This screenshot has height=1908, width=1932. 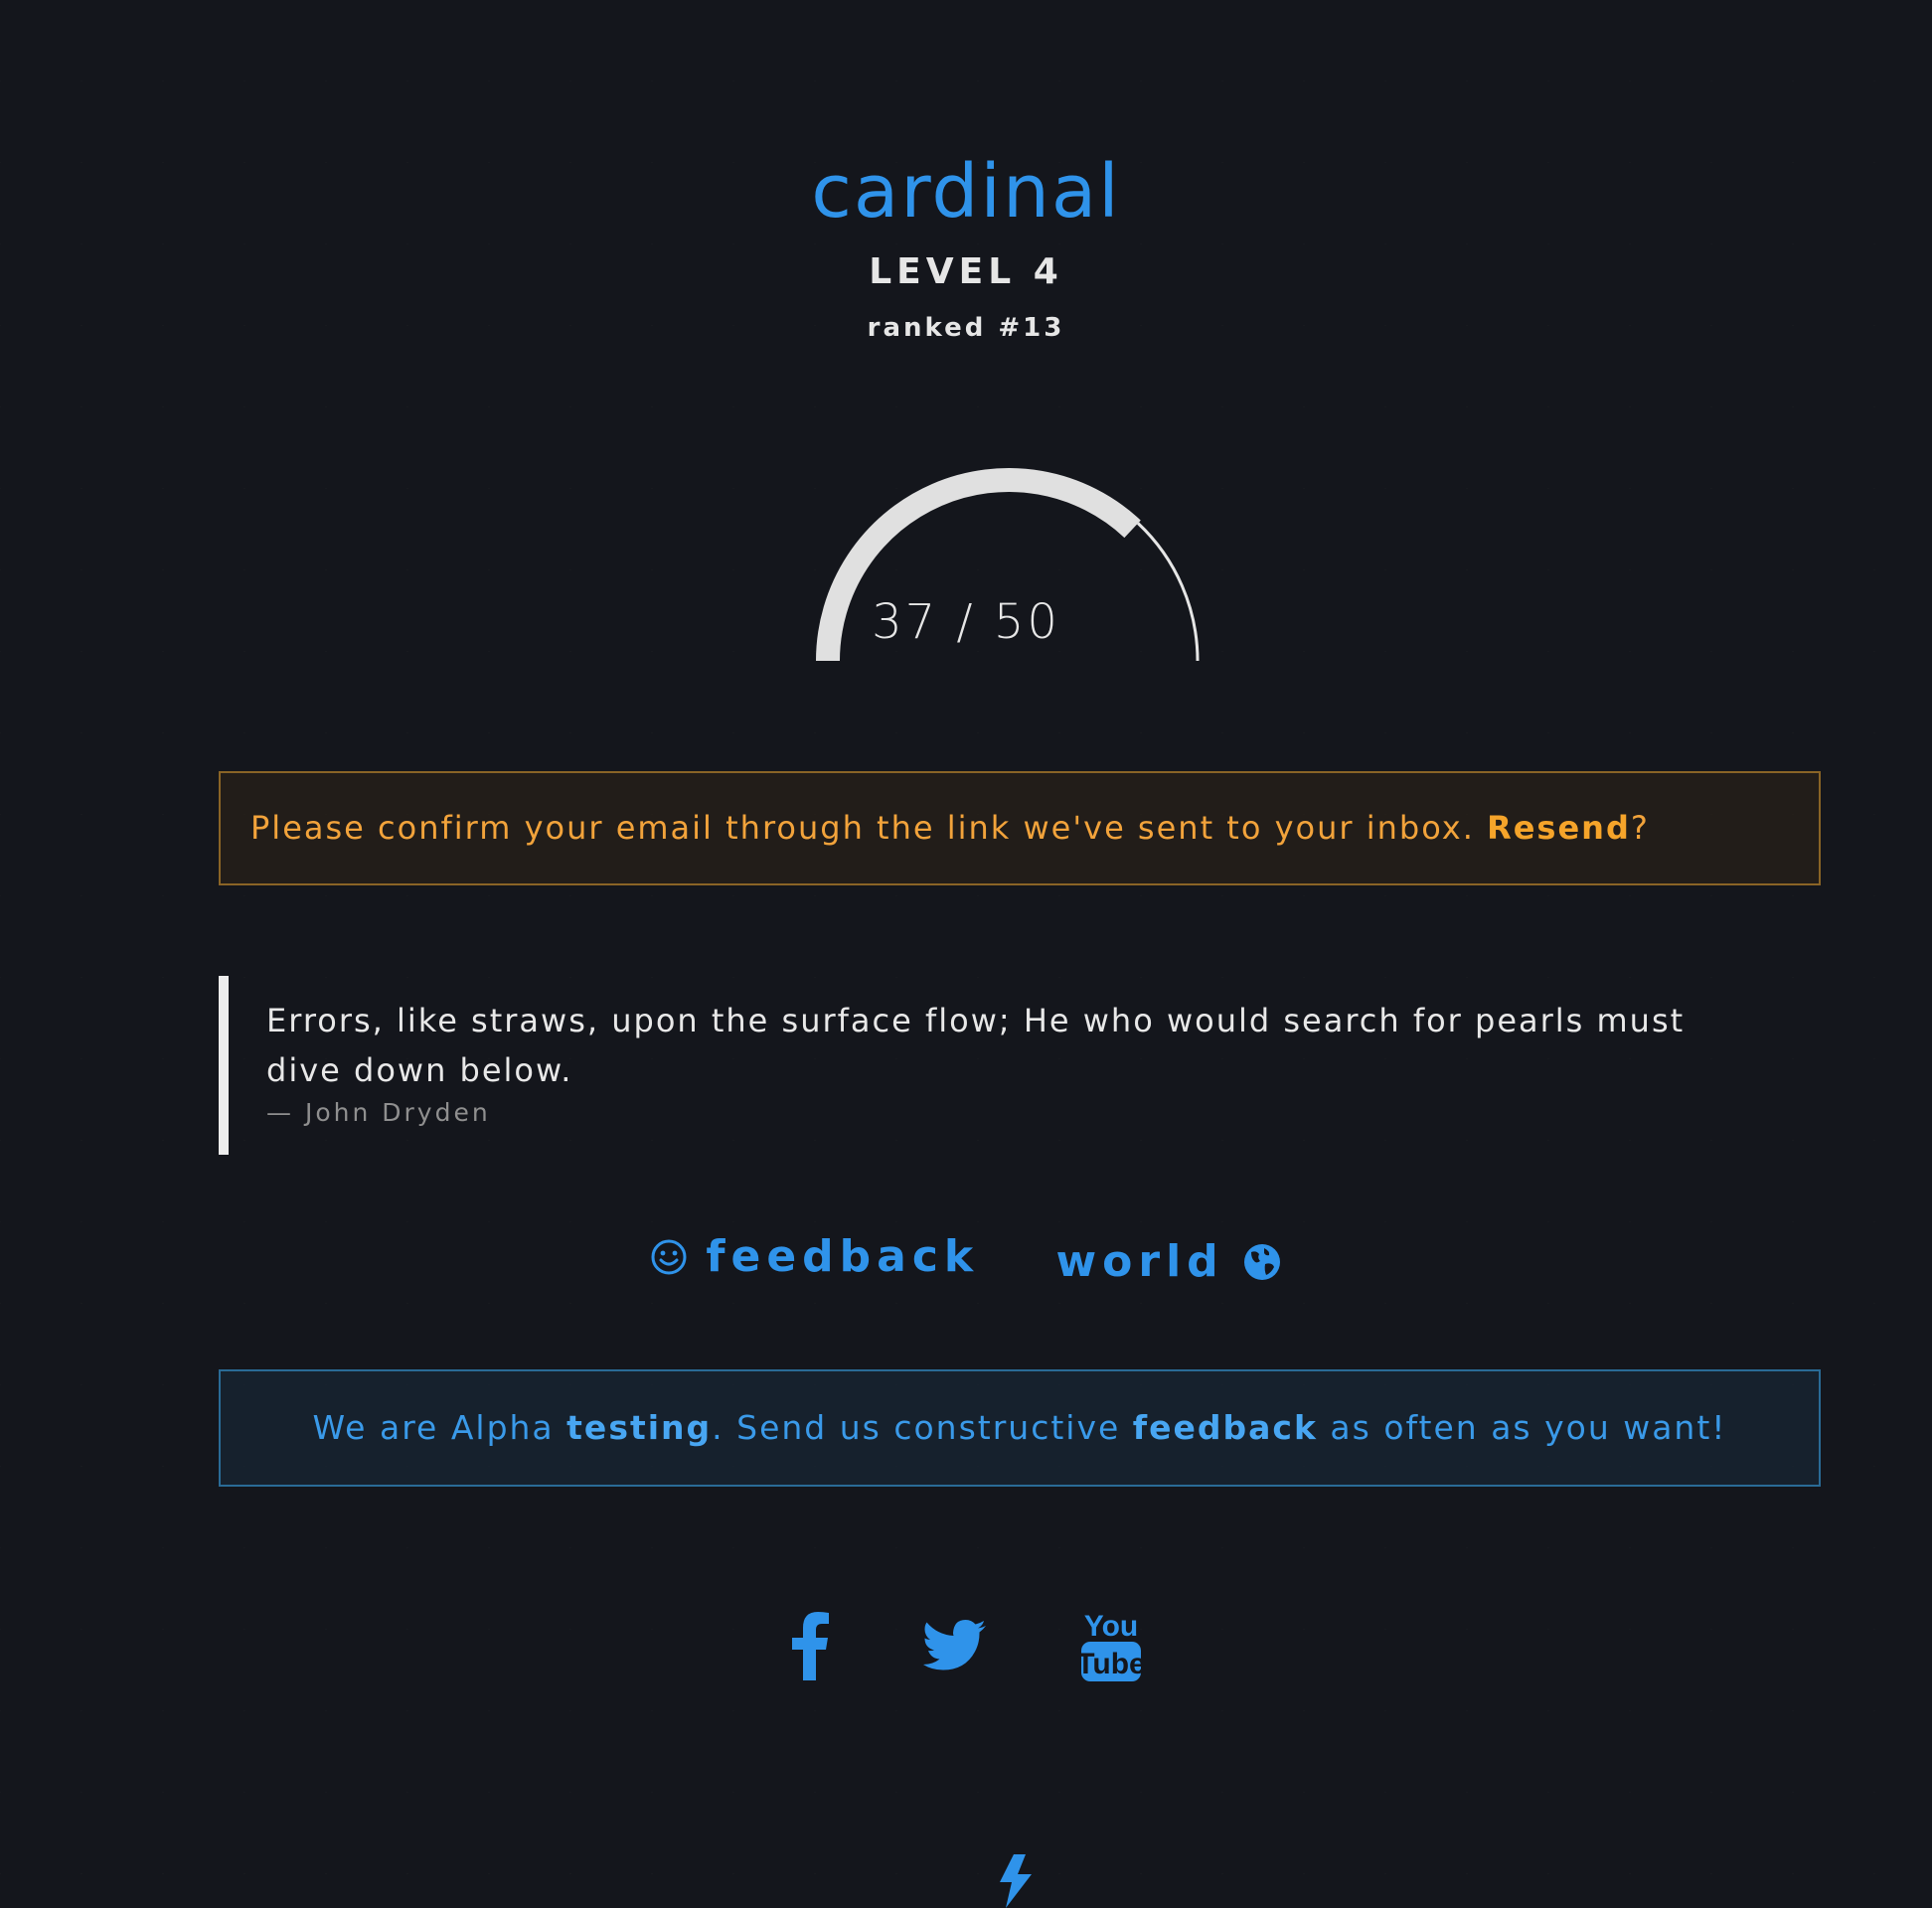 What do you see at coordinates (966, 328) in the screenshot?
I see `rank-label: ranked #13` at bounding box center [966, 328].